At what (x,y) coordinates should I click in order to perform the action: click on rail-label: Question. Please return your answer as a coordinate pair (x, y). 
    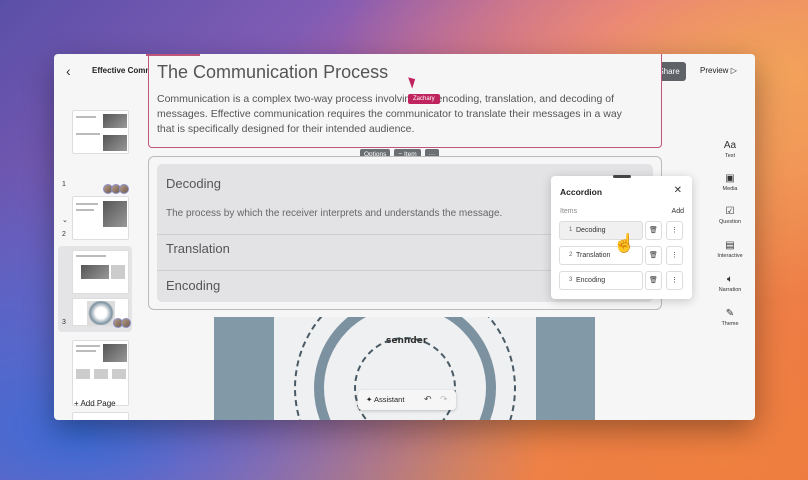
    Looking at the image, I should click on (729, 222).